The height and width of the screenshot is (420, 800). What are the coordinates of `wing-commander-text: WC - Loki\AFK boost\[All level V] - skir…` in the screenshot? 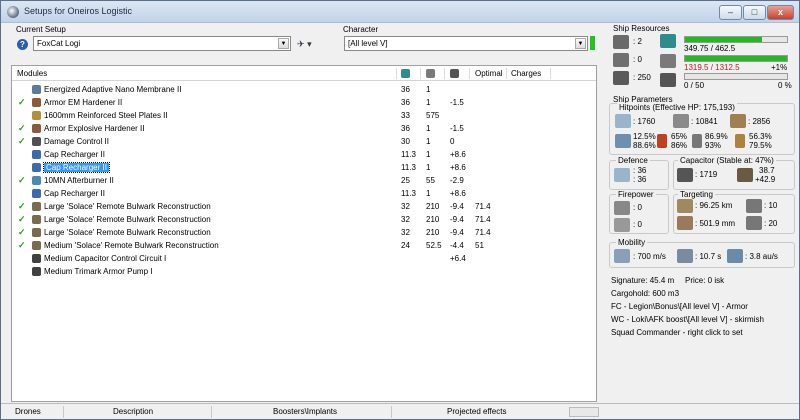 It's located at (687, 319).